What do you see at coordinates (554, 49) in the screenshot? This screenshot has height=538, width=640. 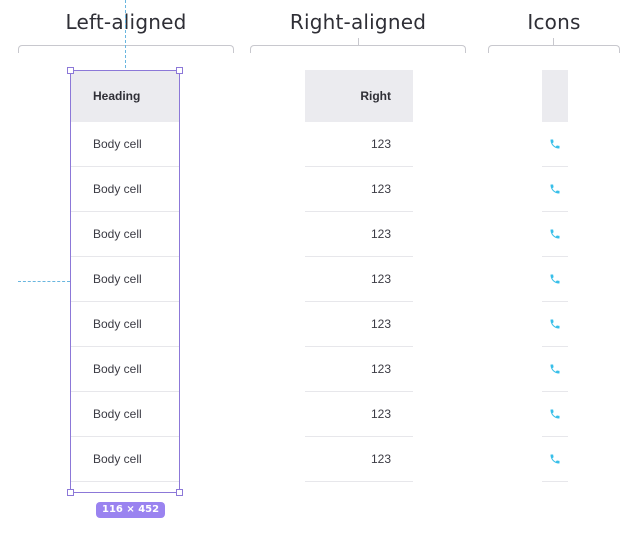 I see `icons-section-bracket` at bounding box center [554, 49].